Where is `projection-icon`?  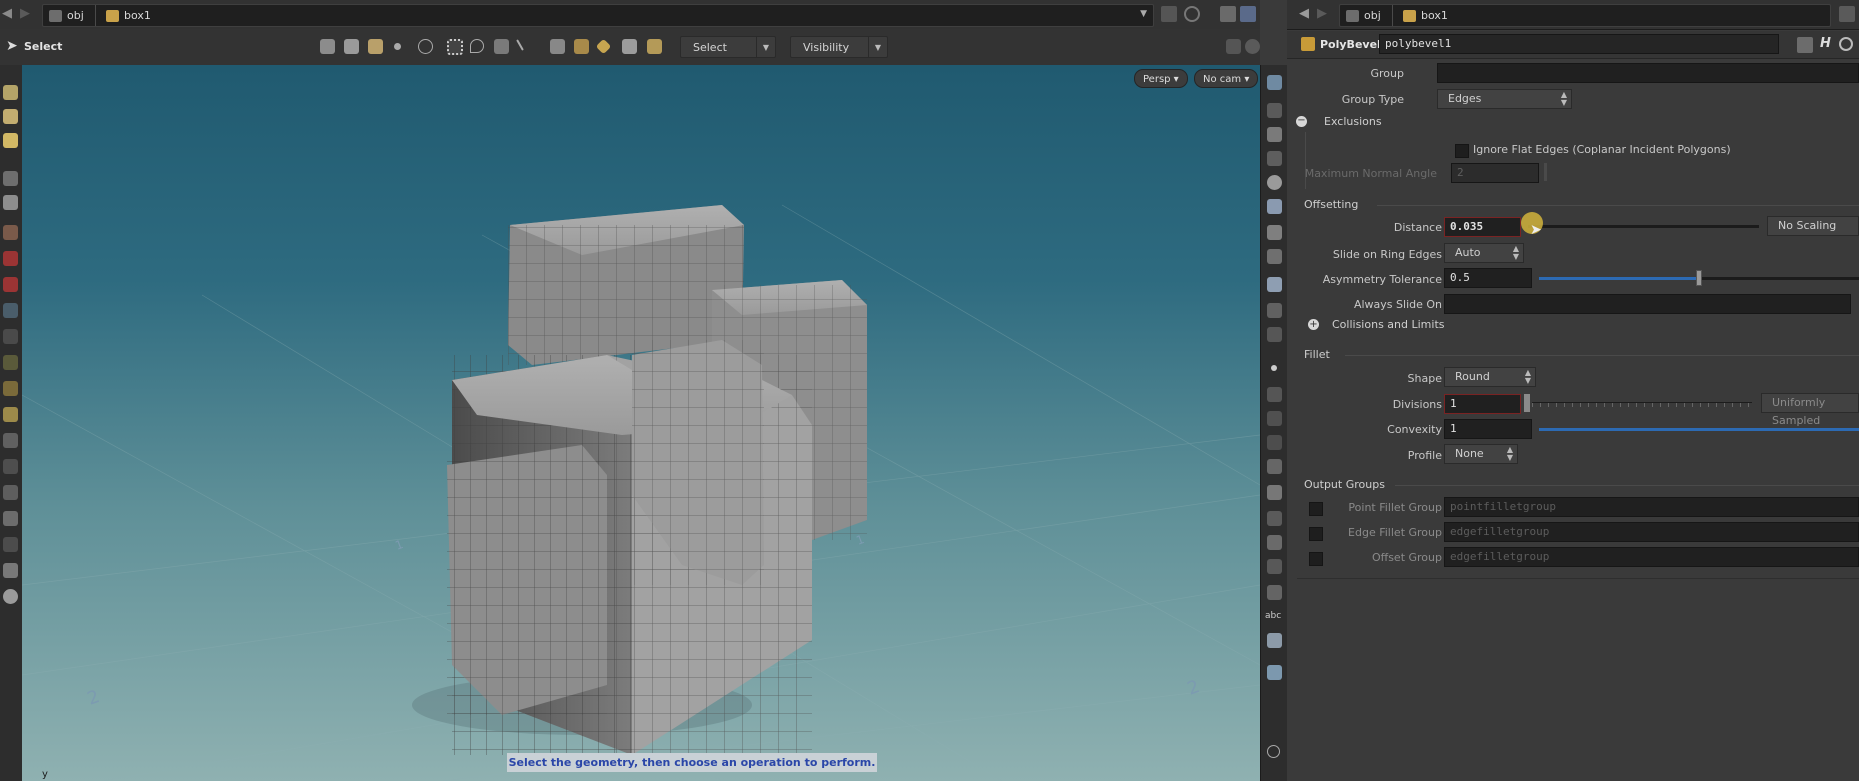 projection-icon is located at coordinates (10, 518).